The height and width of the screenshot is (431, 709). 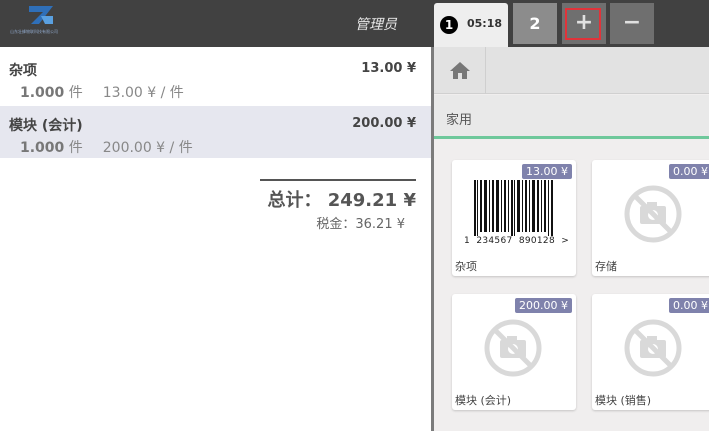 What do you see at coordinates (23, 71) in the screenshot?
I see `order-line-name: 杂项` at bounding box center [23, 71].